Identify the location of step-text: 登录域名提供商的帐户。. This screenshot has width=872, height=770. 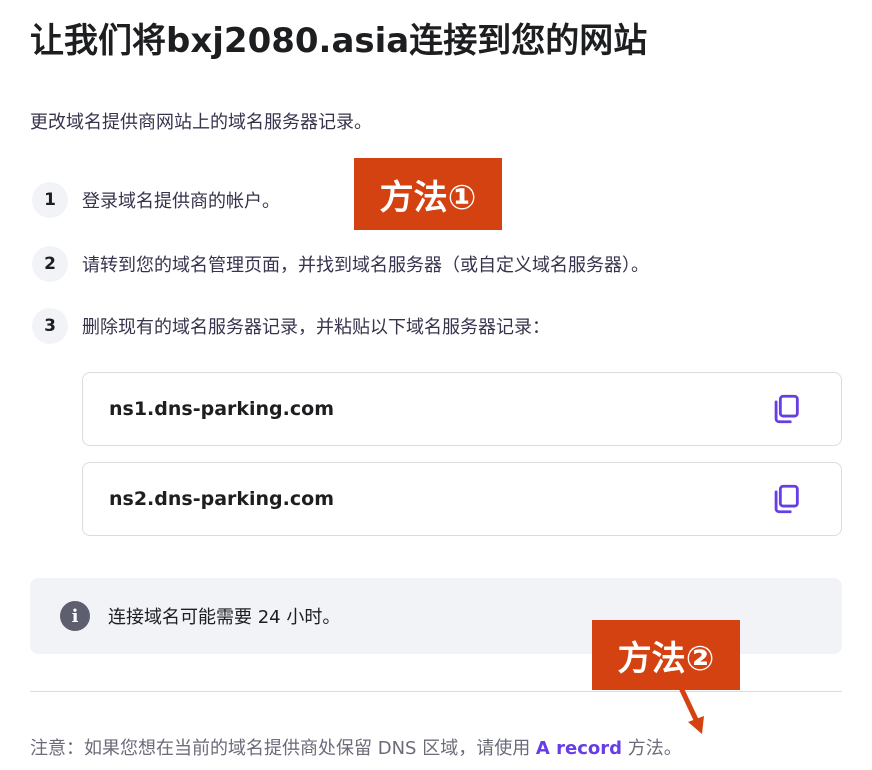
(181, 201).